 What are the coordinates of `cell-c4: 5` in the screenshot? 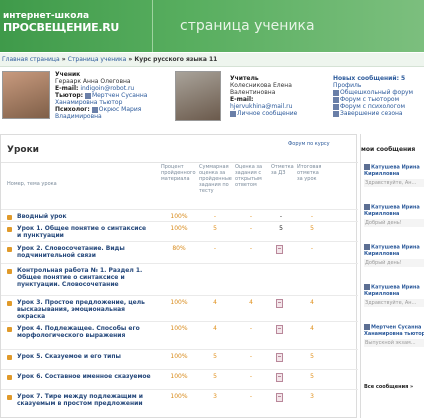 It's located at (281, 228).